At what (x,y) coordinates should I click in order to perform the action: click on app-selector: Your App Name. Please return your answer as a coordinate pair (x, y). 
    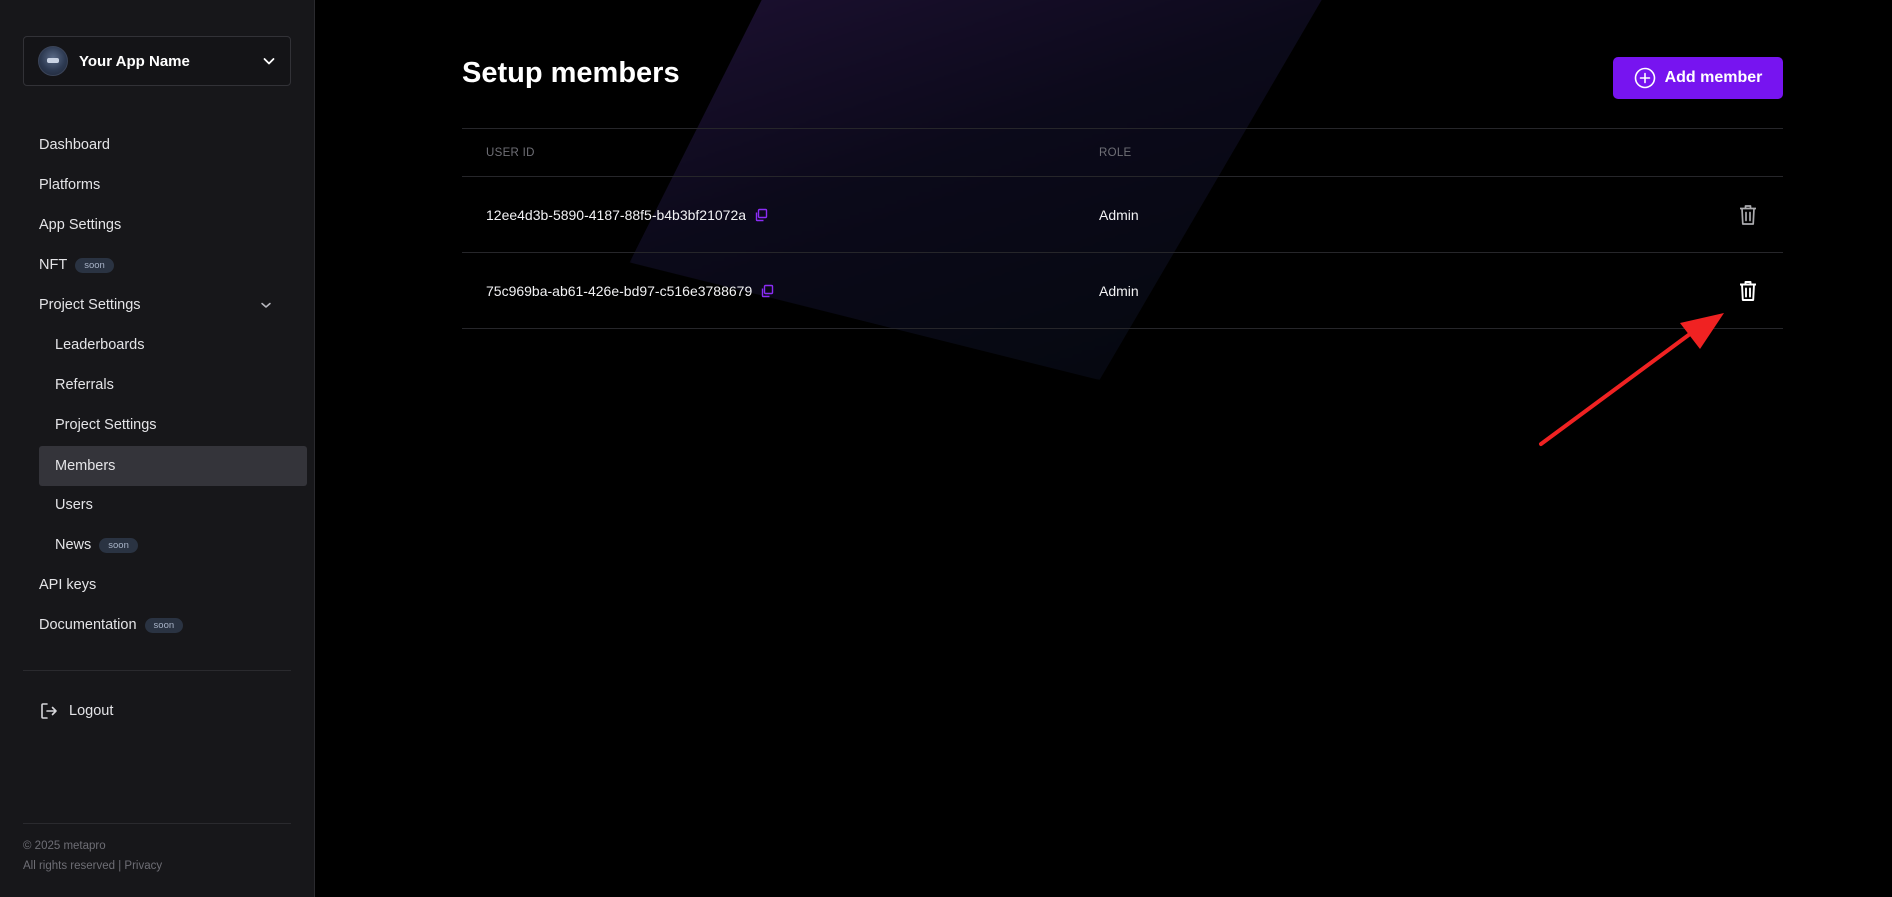
    Looking at the image, I should click on (157, 61).